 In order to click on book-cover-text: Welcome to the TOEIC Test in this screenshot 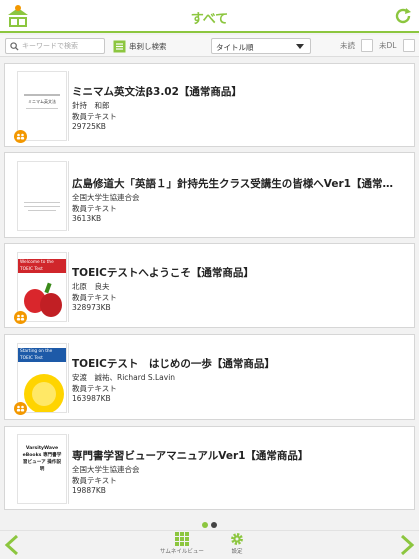, I will do `click(37, 266)`.